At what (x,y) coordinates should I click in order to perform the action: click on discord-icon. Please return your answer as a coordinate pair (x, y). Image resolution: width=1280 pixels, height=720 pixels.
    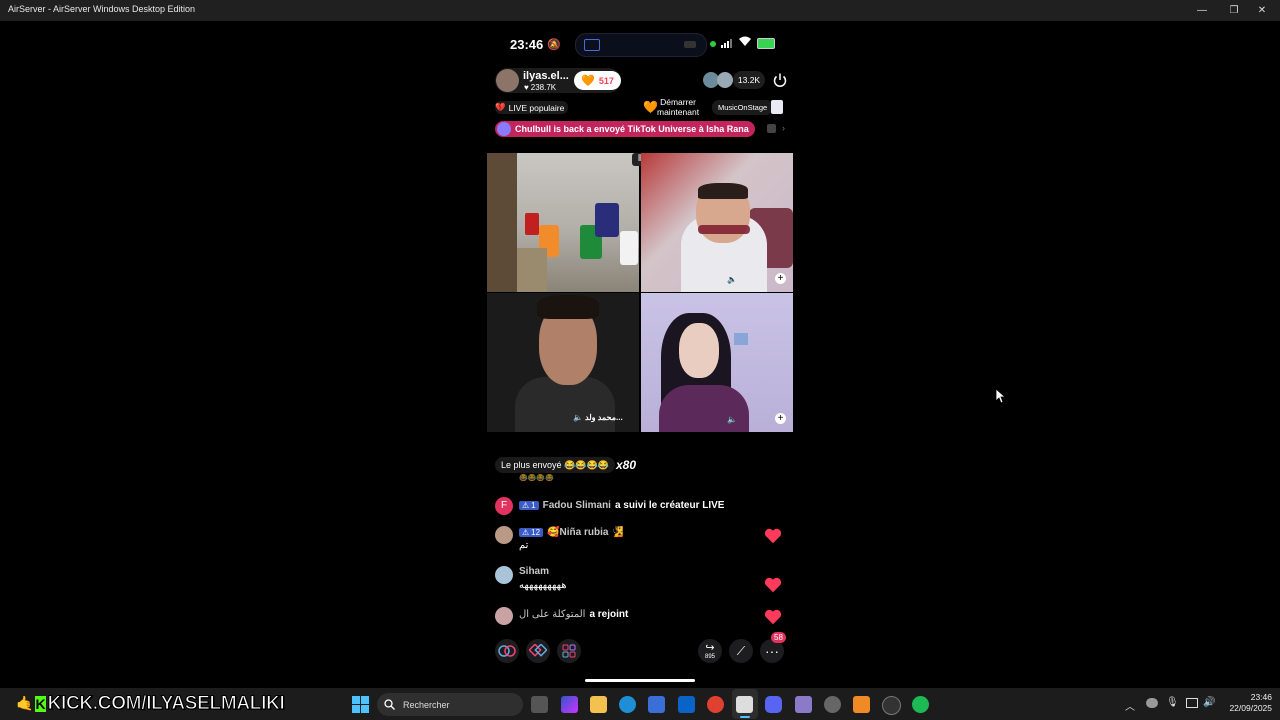
    Looking at the image, I should click on (773, 704).